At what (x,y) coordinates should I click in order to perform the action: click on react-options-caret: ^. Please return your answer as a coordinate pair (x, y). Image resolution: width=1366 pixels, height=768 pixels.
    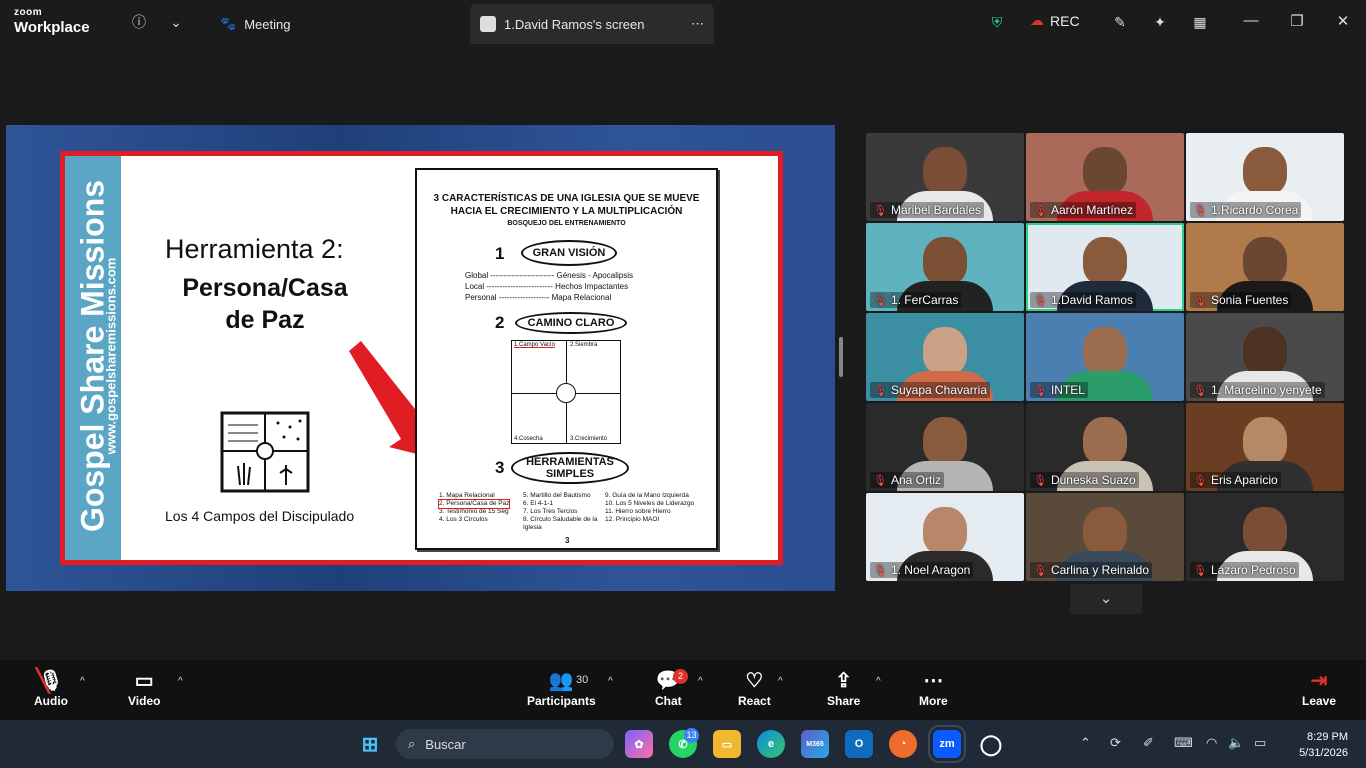
    Looking at the image, I should click on (780, 681).